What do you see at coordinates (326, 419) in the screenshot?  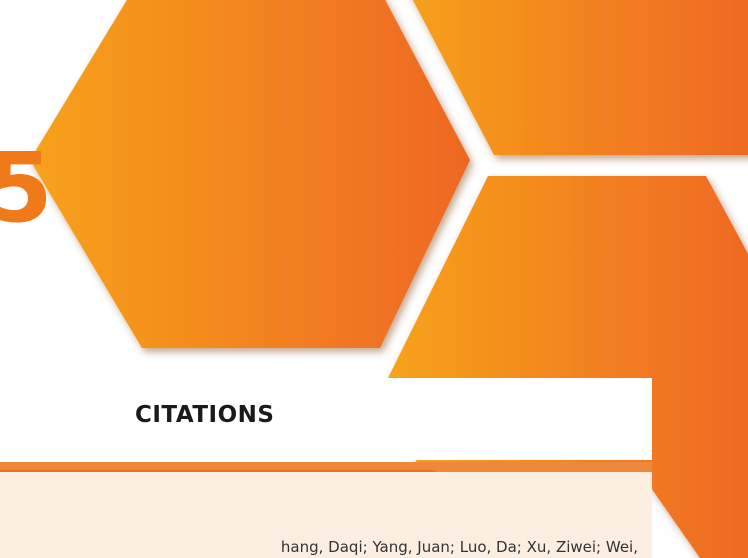 I see `citations-header` at bounding box center [326, 419].